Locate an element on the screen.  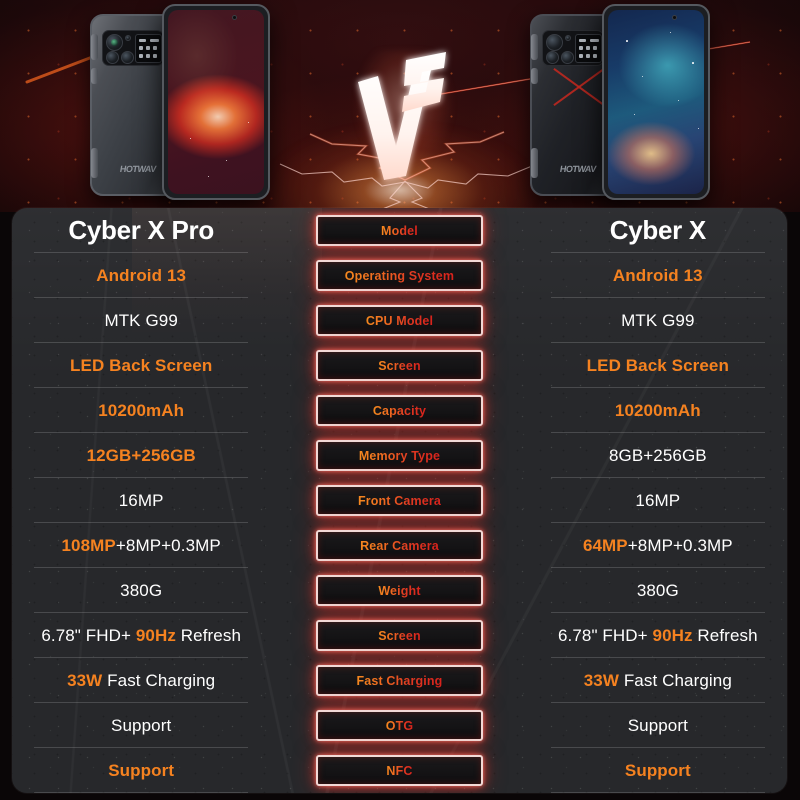
left-camera-module is located at coordinates (133, 48).